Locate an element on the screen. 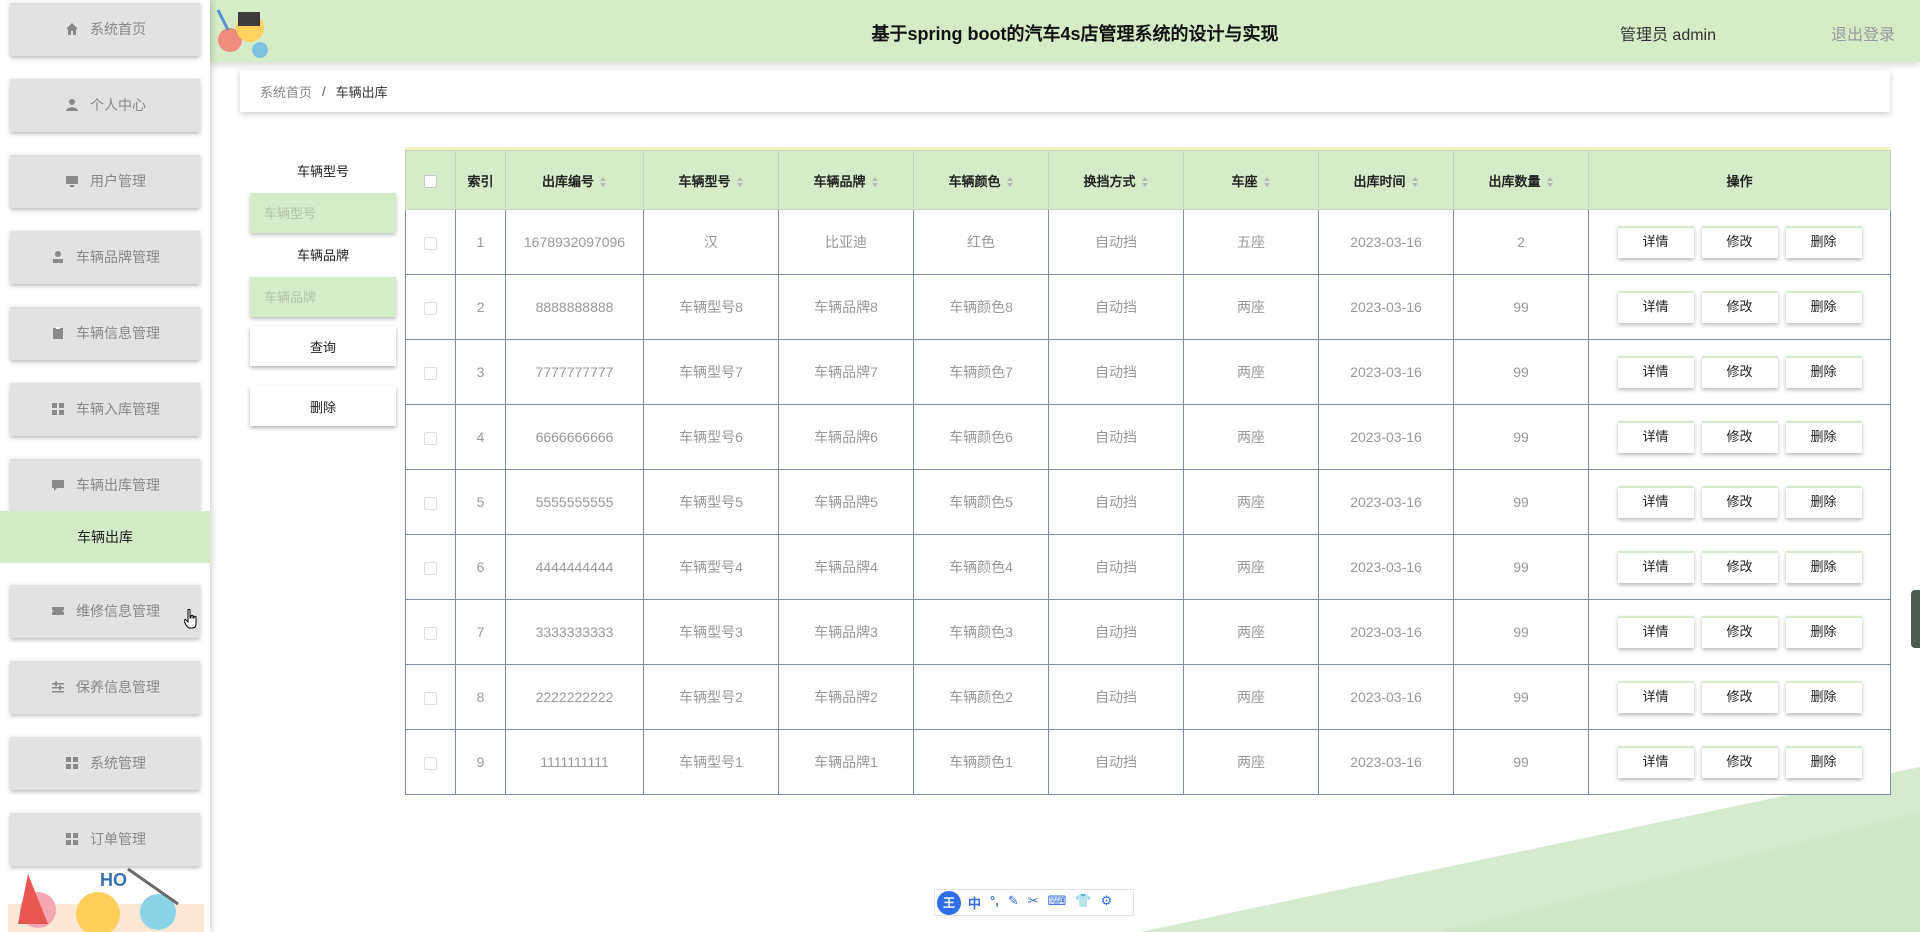 The image size is (1920, 932). model-filter-input is located at coordinates (323, 213).